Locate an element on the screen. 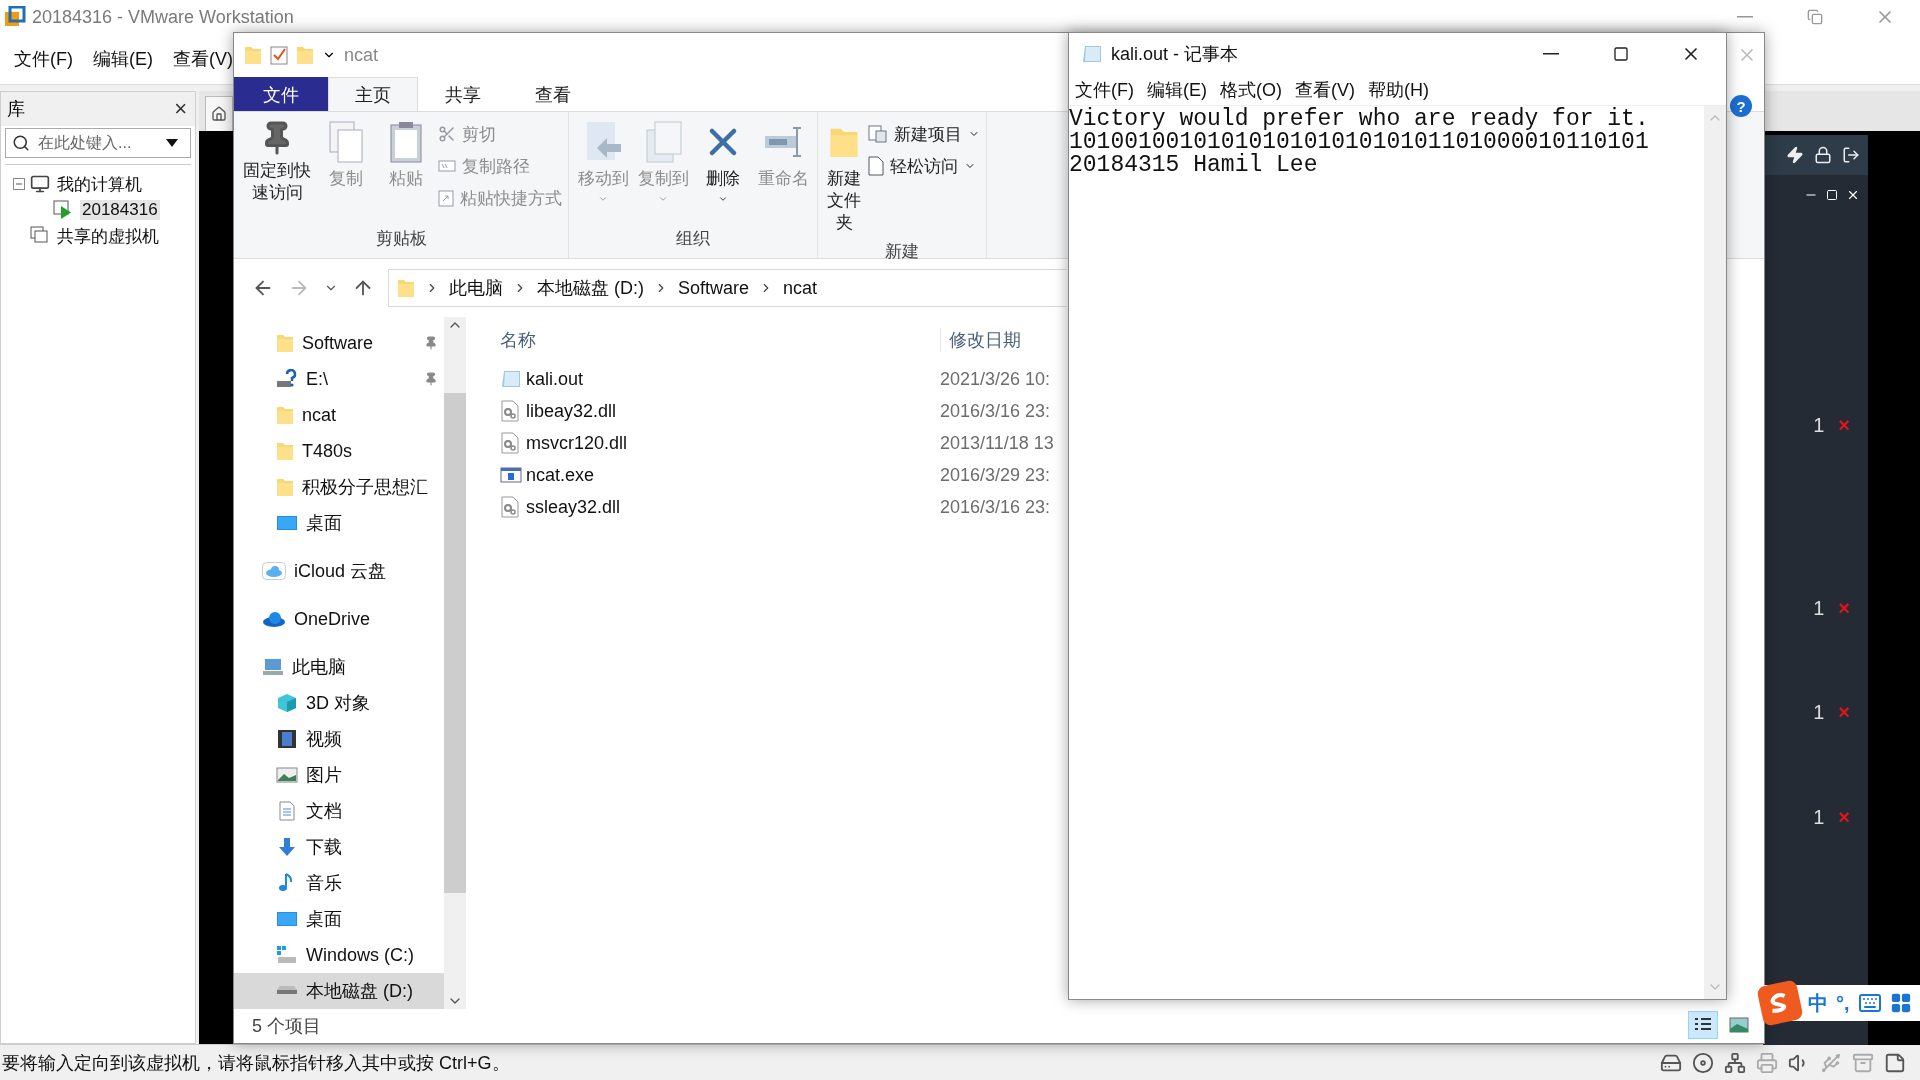 Image resolution: width=1920 pixels, height=1080 pixels. ribbon-button: 删除 is located at coordinates (723, 170).